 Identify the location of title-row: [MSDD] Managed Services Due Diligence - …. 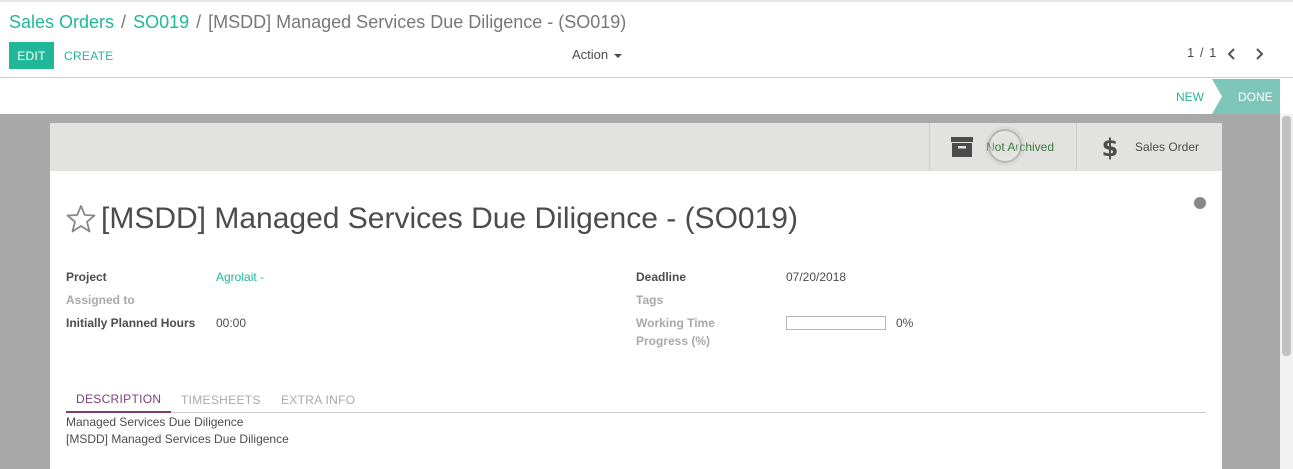
(431, 219).